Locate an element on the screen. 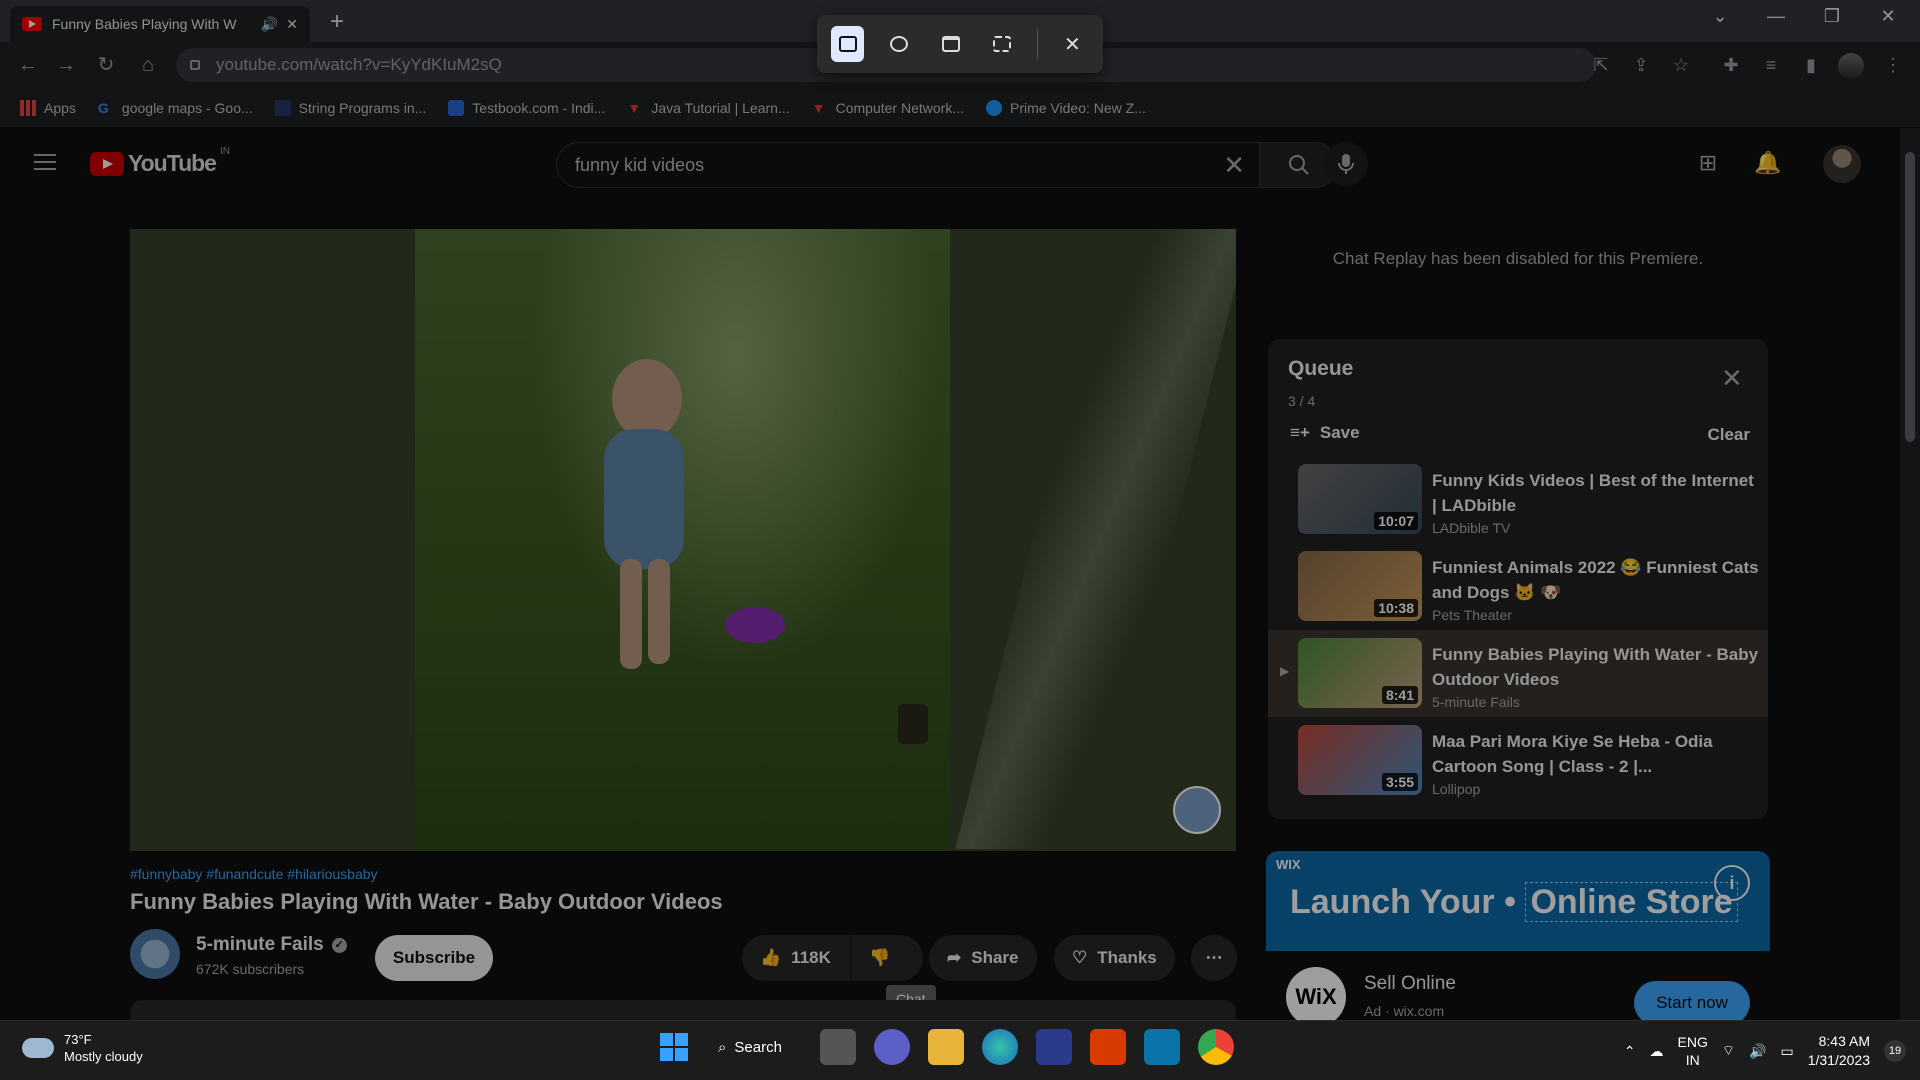 This screenshot has width=1920, height=1080. tab-search-chevron-icon: ⌄ is located at coordinates (1720, 16).